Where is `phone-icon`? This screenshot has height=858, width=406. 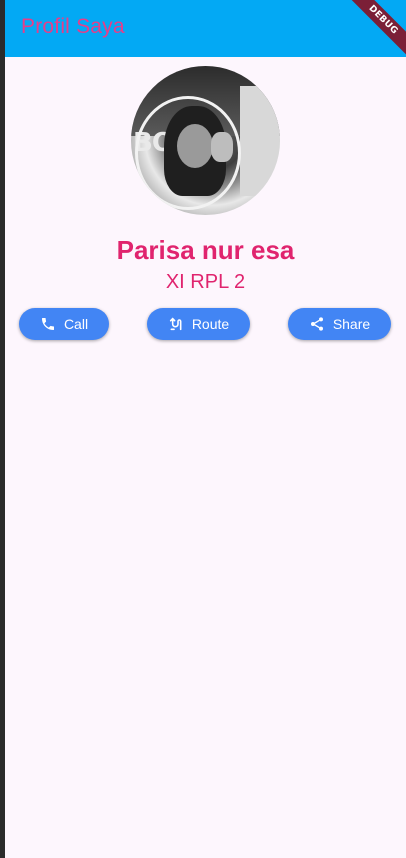 phone-icon is located at coordinates (48, 324).